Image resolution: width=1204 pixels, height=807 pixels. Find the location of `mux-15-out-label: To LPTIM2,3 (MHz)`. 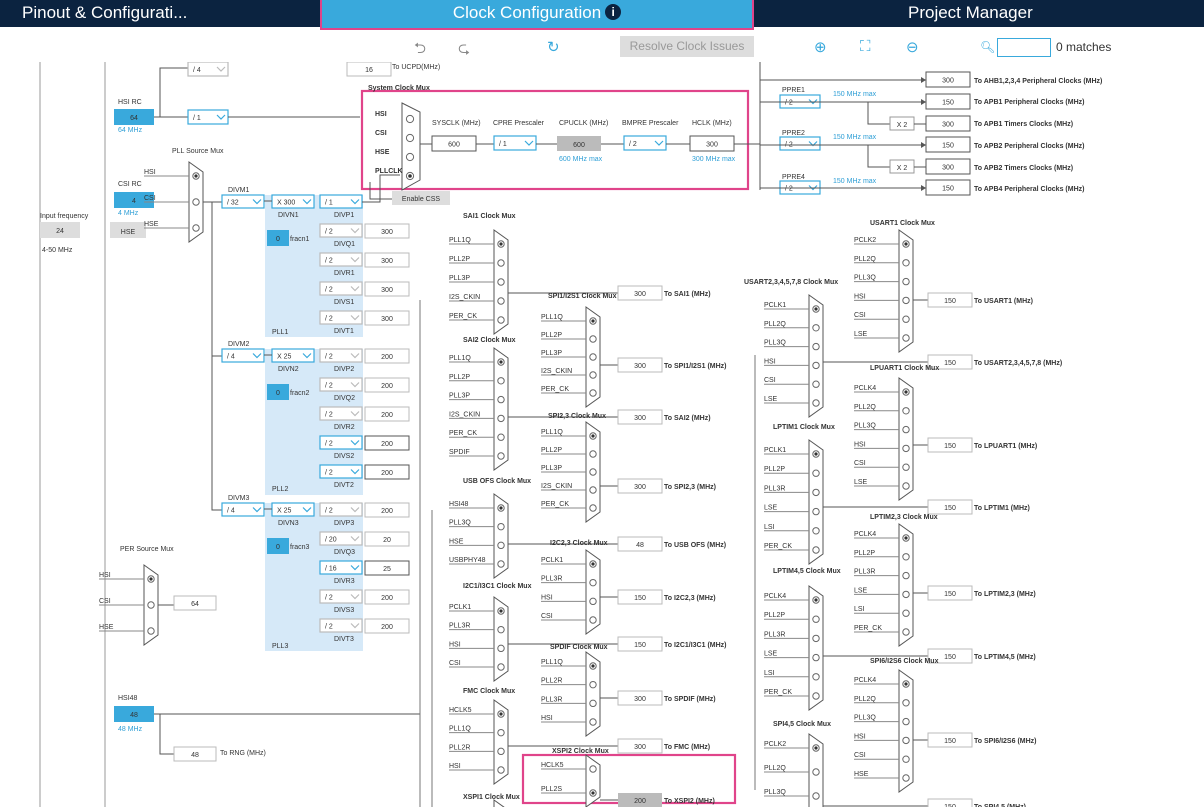

mux-15-out-label: To LPTIM2,3 (MHz) is located at coordinates (1005, 594).